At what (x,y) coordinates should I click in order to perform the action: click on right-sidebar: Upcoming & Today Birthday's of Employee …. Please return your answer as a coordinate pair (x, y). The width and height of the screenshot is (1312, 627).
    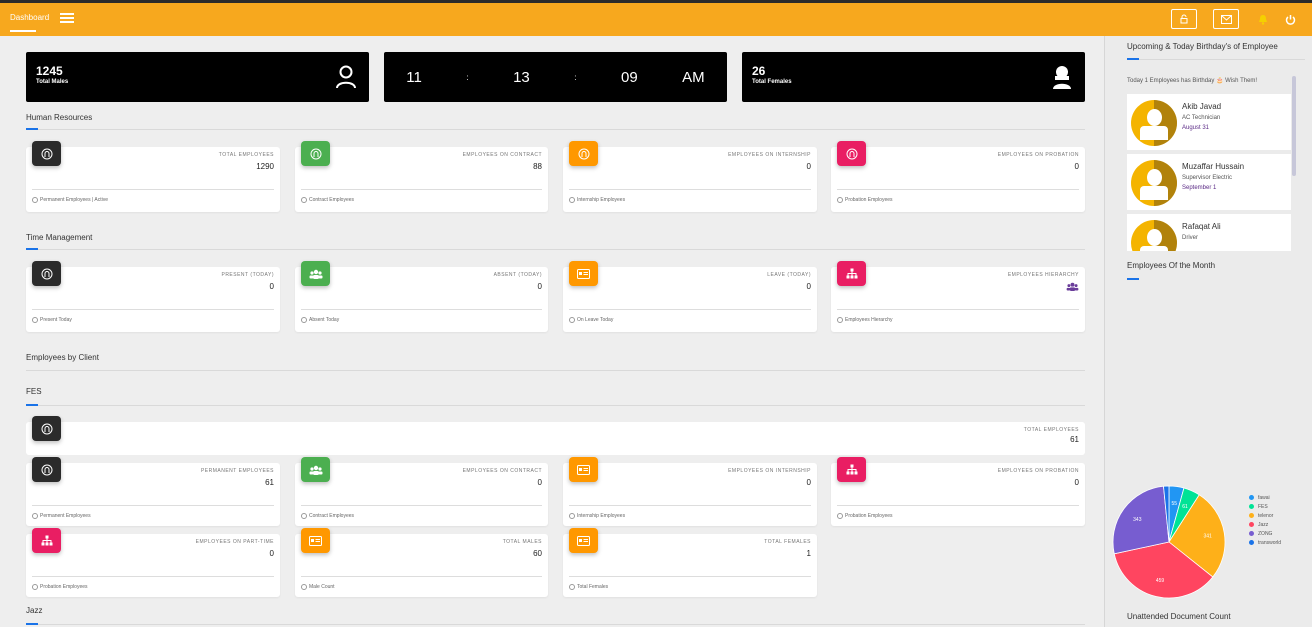
    Looking at the image, I should click on (1208, 331).